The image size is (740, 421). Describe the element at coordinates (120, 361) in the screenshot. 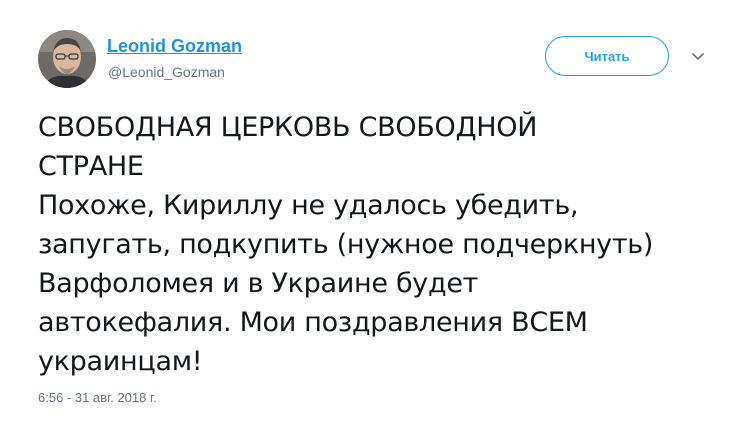

I see `tweet-text-line: украинцам!` at that location.